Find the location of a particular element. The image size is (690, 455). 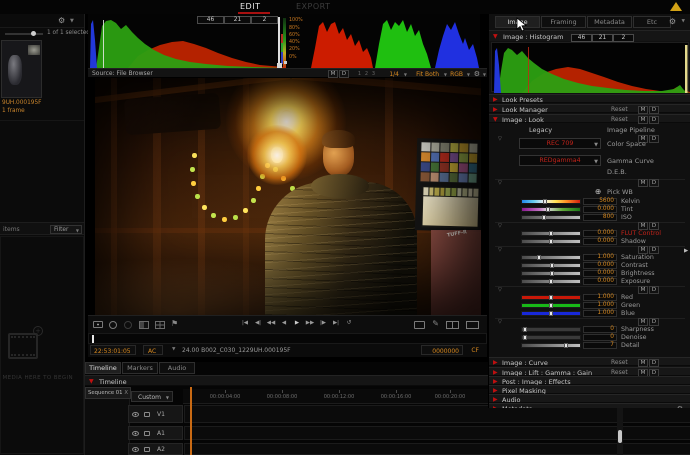

kelvin-slider is located at coordinates (551, 201).